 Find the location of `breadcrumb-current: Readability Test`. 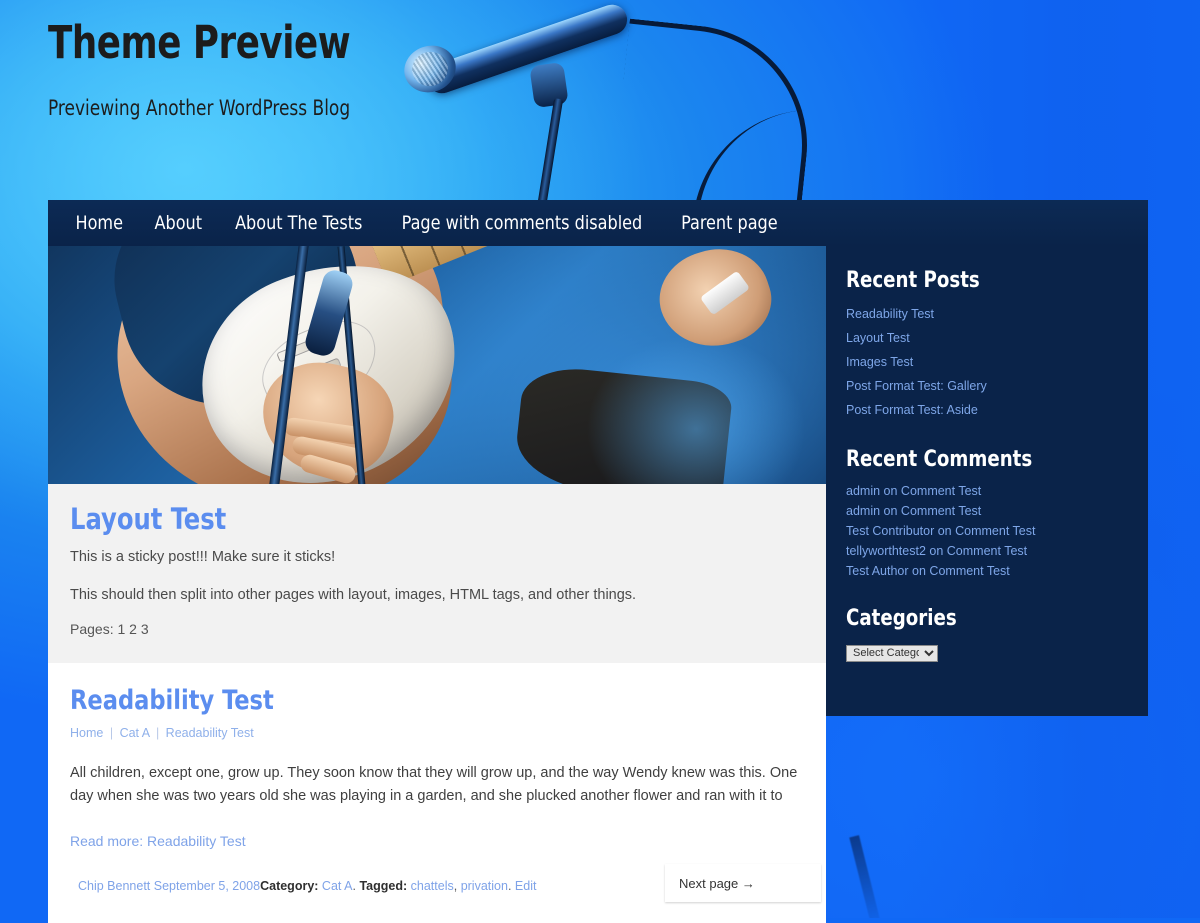

breadcrumb-current: Readability Test is located at coordinates (209, 732).